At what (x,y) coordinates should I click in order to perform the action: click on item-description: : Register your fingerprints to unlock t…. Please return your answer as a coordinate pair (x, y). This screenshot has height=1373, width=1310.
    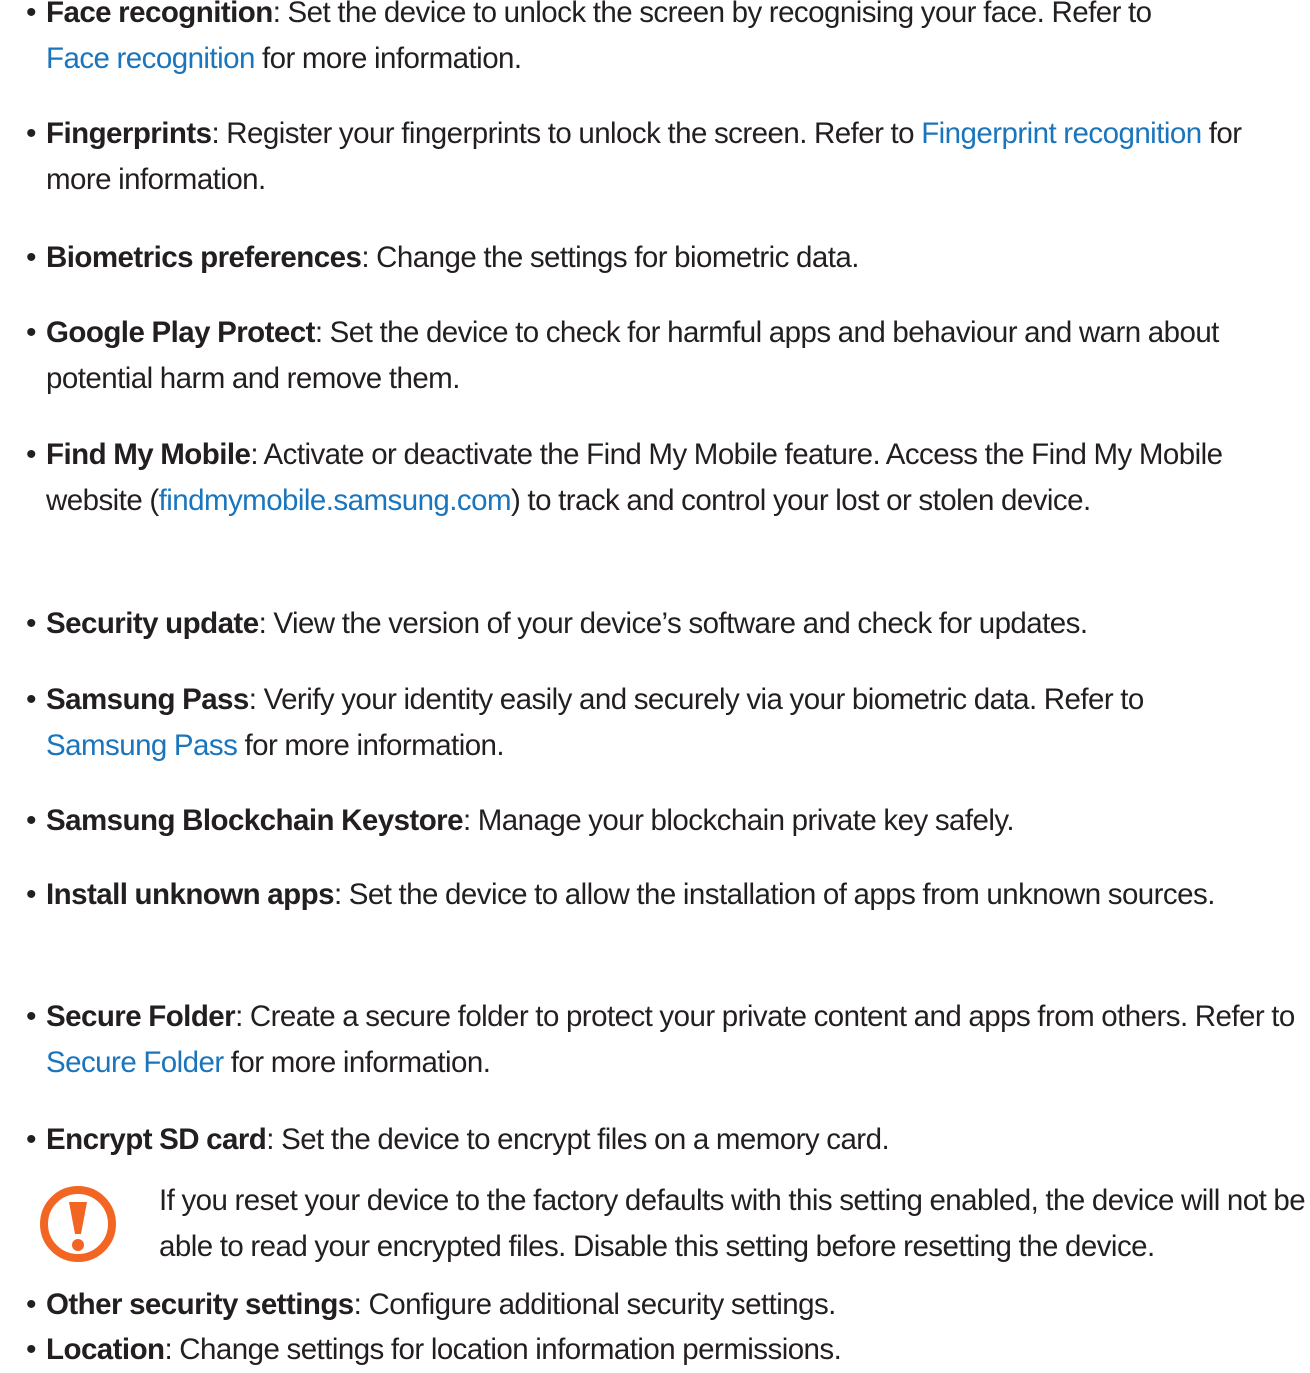
    Looking at the image, I should click on (566, 133).